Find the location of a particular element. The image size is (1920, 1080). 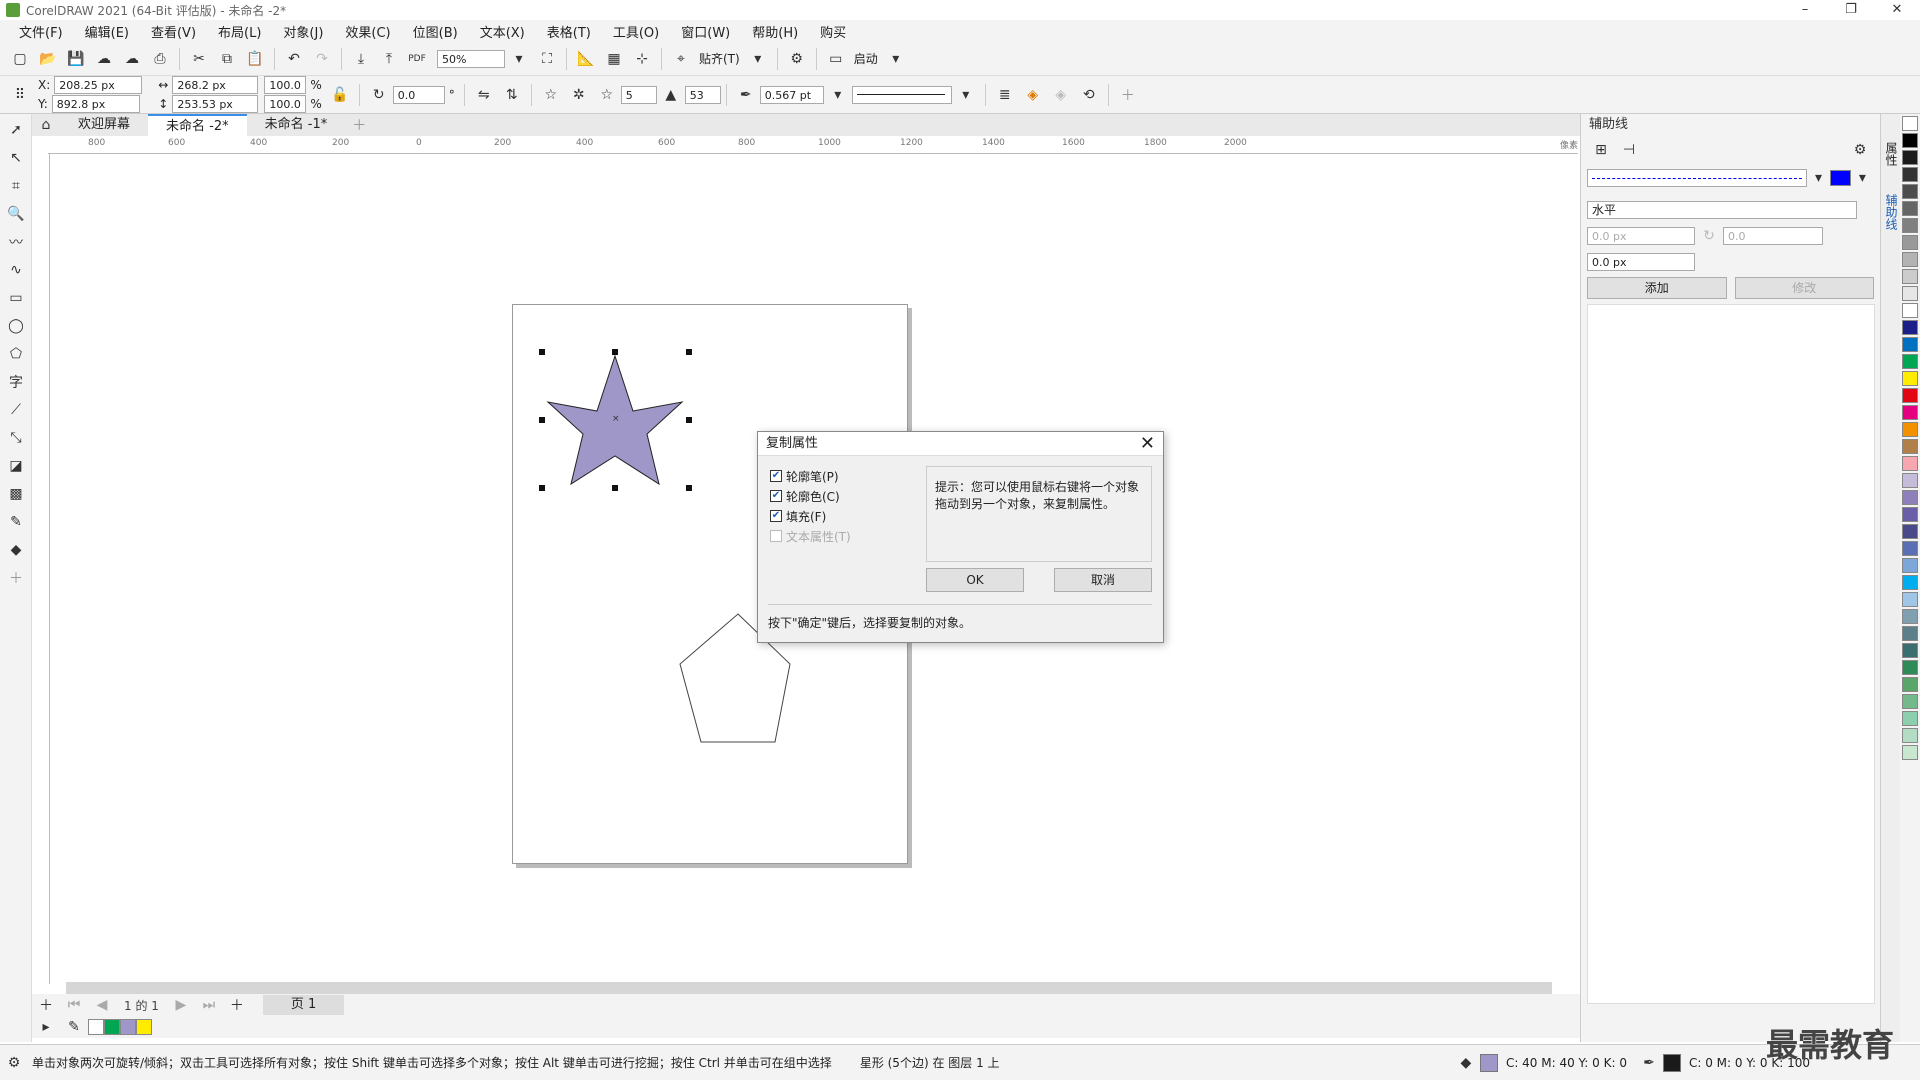

eyedropper-icon: ✎ is located at coordinates (16, 522).